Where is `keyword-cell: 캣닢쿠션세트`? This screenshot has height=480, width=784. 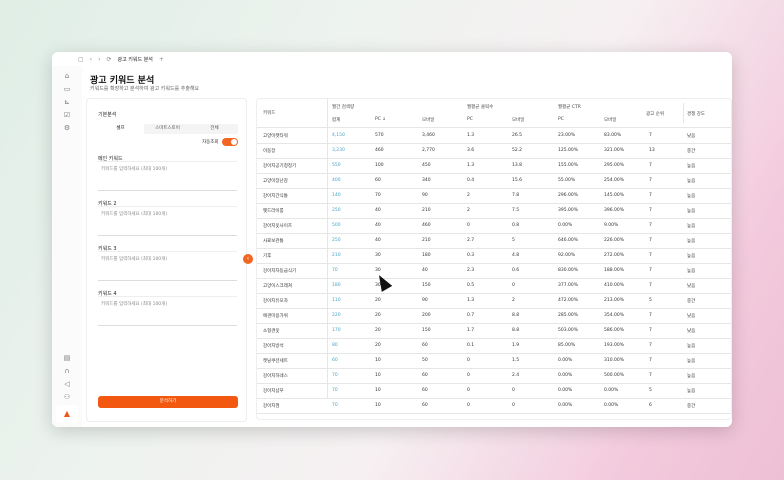 keyword-cell: 캣닢쿠션세트 is located at coordinates (275, 361).